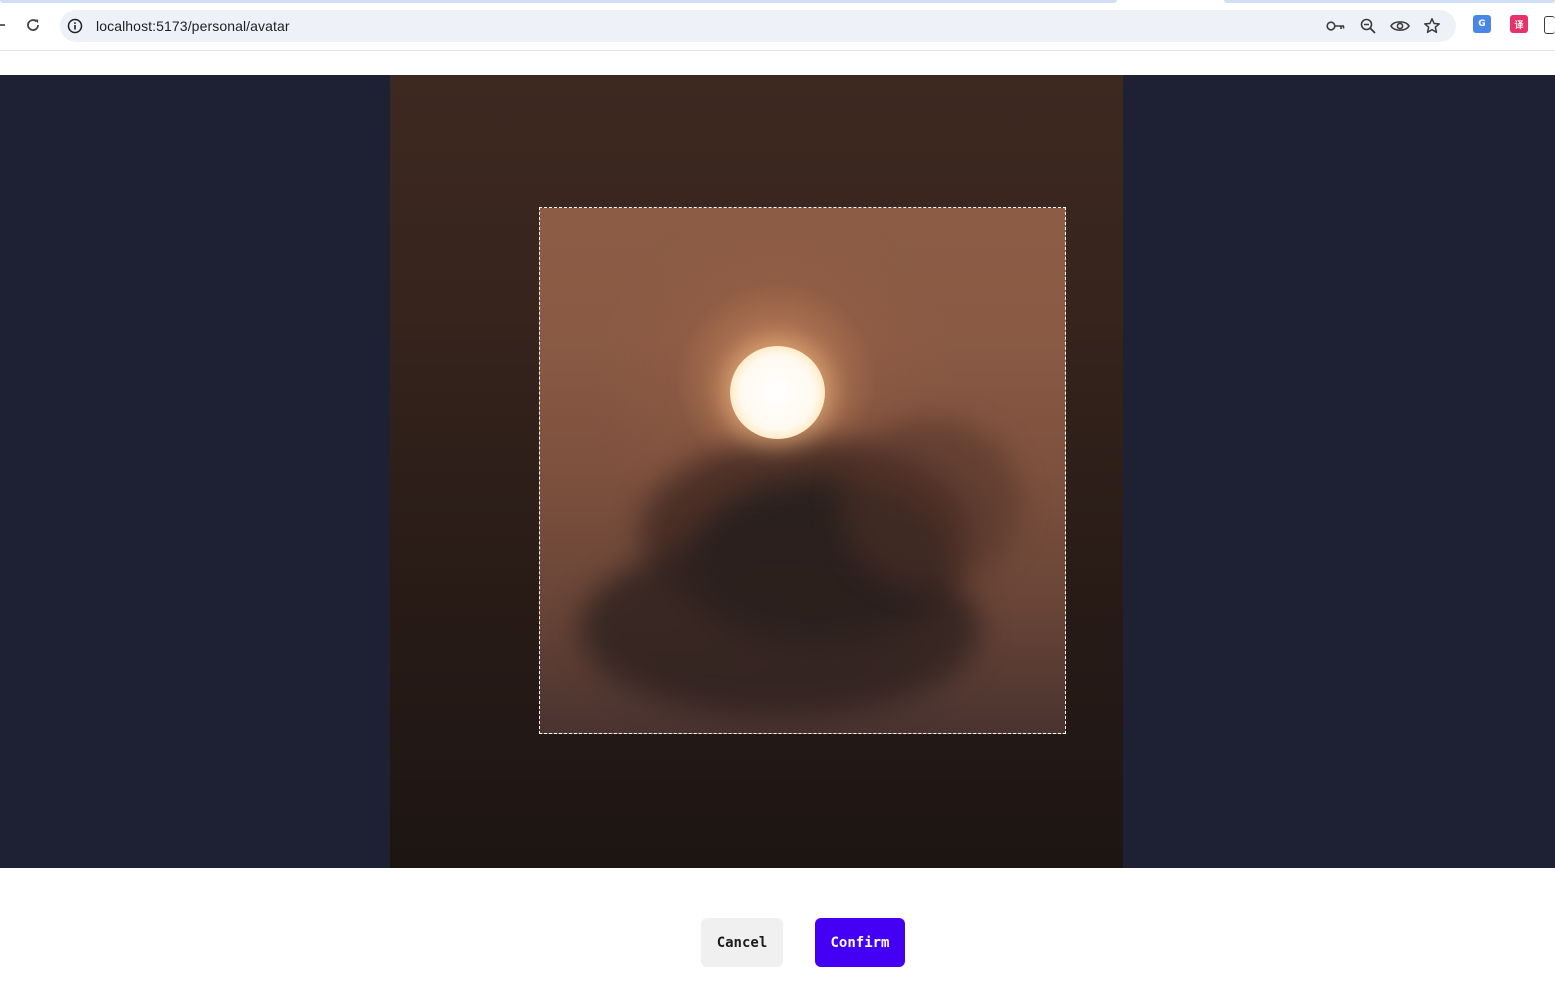  I want to click on reload-icon, so click(33, 25).